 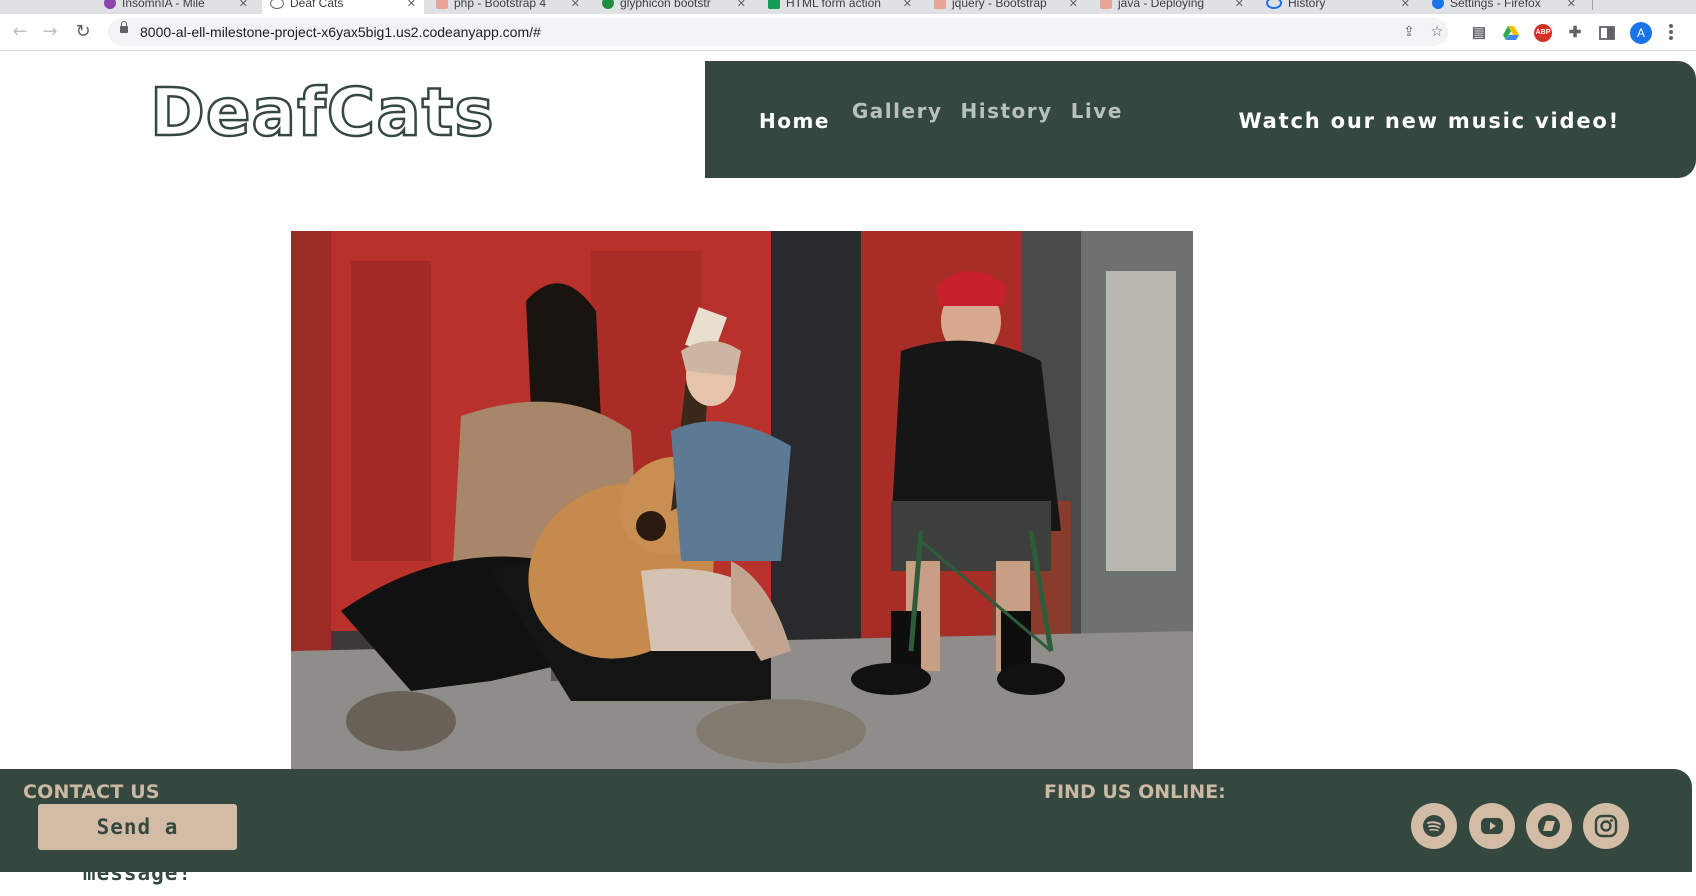 I want to click on share-icon: ⇪, so click(x=1409, y=32).